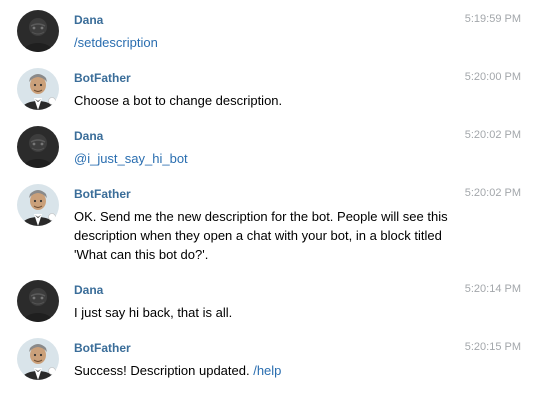 The width and height of the screenshot is (537, 403). I want to click on message-timestamp: 5:19:59 PM, so click(492, 19).